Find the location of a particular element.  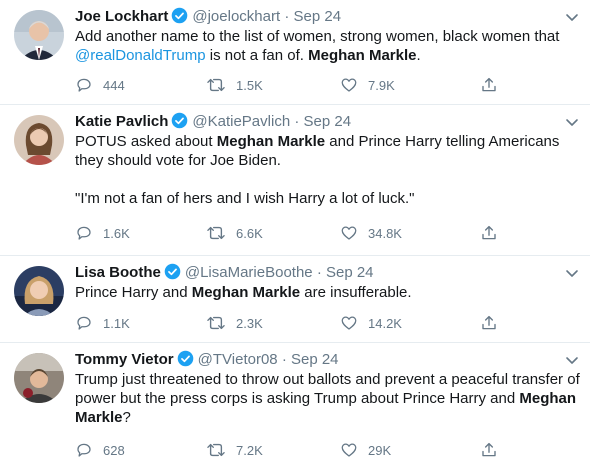

tweet-text-segment: is not a fan of. is located at coordinates (257, 55).